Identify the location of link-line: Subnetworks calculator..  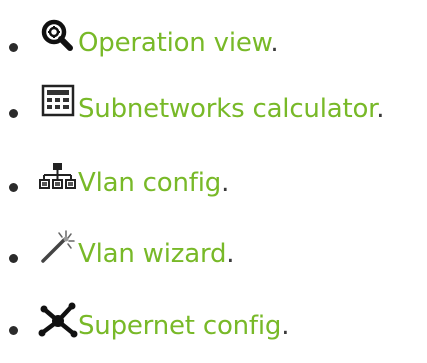
(231, 109).